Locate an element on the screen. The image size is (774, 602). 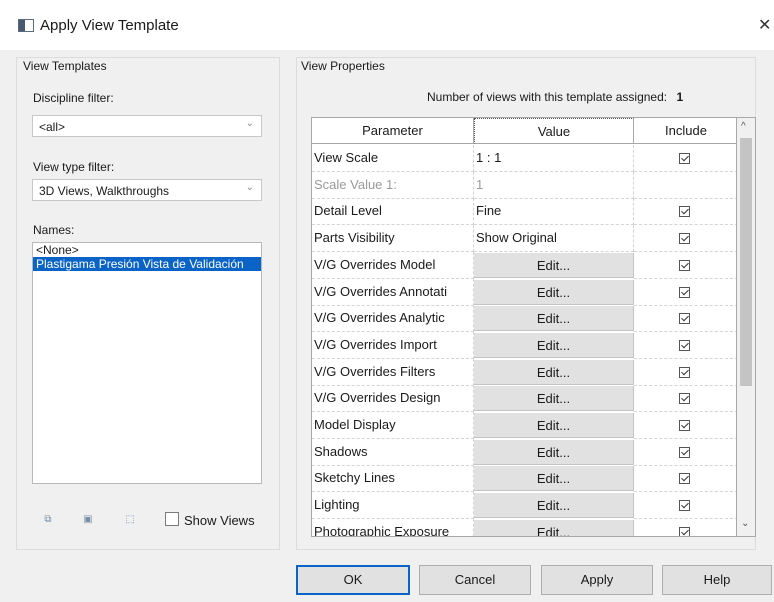
discipline-filter-label: Discipline filter: is located at coordinates (73, 98).